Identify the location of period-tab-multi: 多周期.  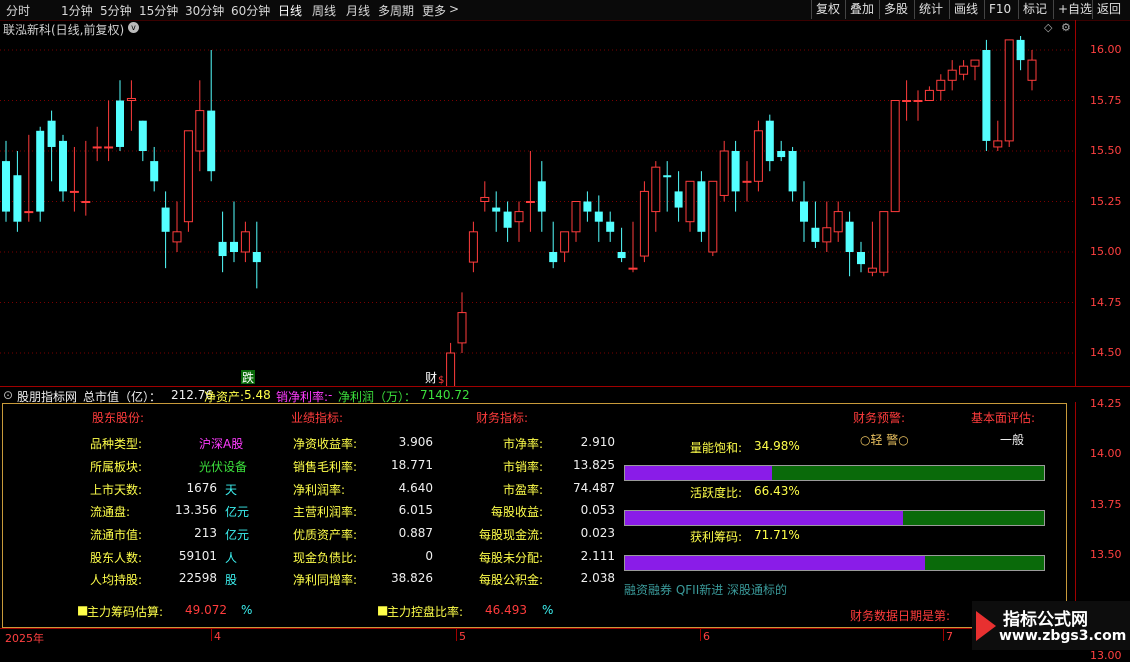
(396, 10).